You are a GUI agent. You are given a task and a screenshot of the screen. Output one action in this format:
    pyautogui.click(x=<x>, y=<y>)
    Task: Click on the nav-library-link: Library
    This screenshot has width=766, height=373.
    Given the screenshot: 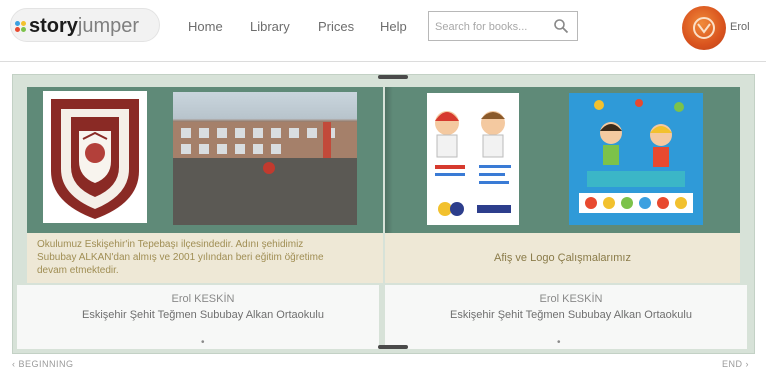 What is the action you would take?
    pyautogui.click(x=270, y=26)
    